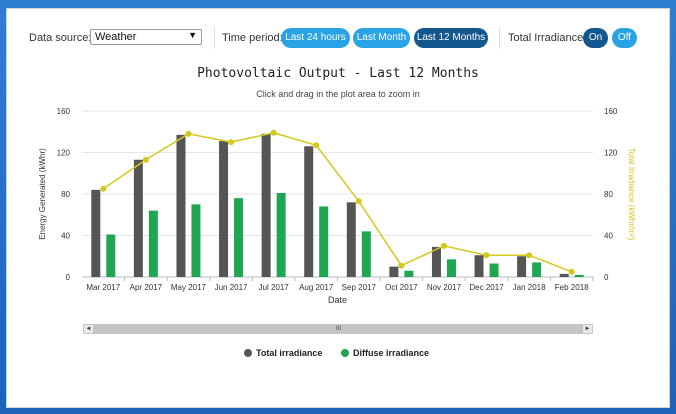 The image size is (676, 414). I want to click on y-axis-title: Energy Generated (kWhr), so click(42, 194).